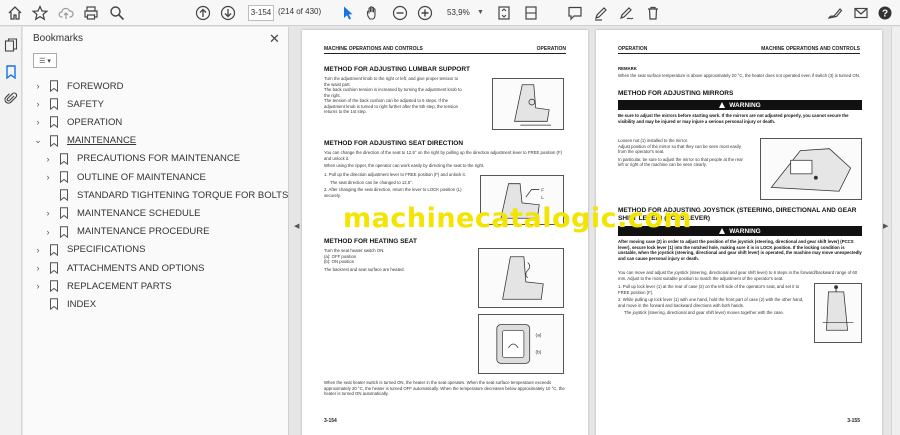 The image size is (900, 435). What do you see at coordinates (58, 38) in the screenshot?
I see `bookmarks-title: Bookmarks` at bounding box center [58, 38].